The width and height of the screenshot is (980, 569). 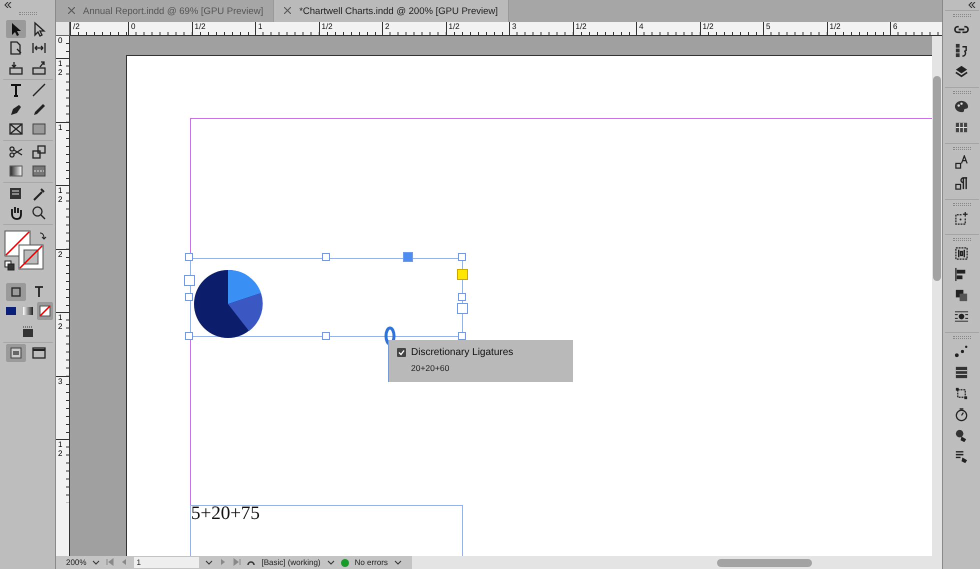 I want to click on frame-text: 5+20+75, so click(x=225, y=514).